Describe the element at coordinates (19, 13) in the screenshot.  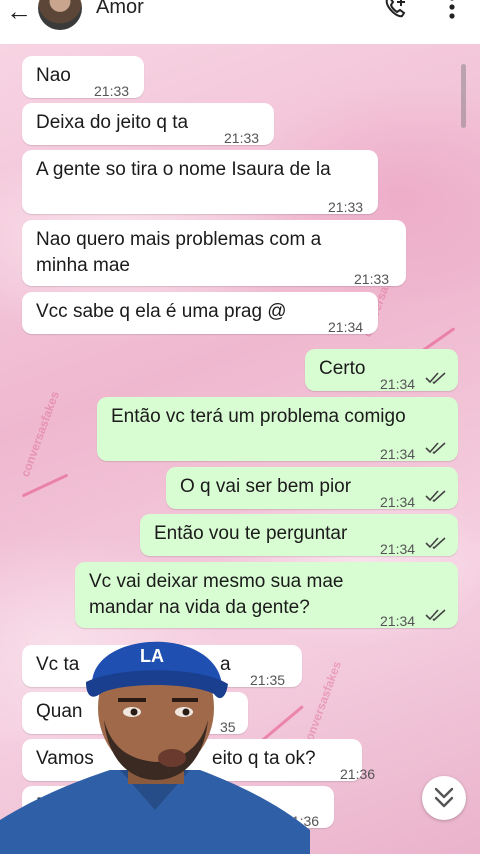
I see `back-arrow-icon: ←` at that location.